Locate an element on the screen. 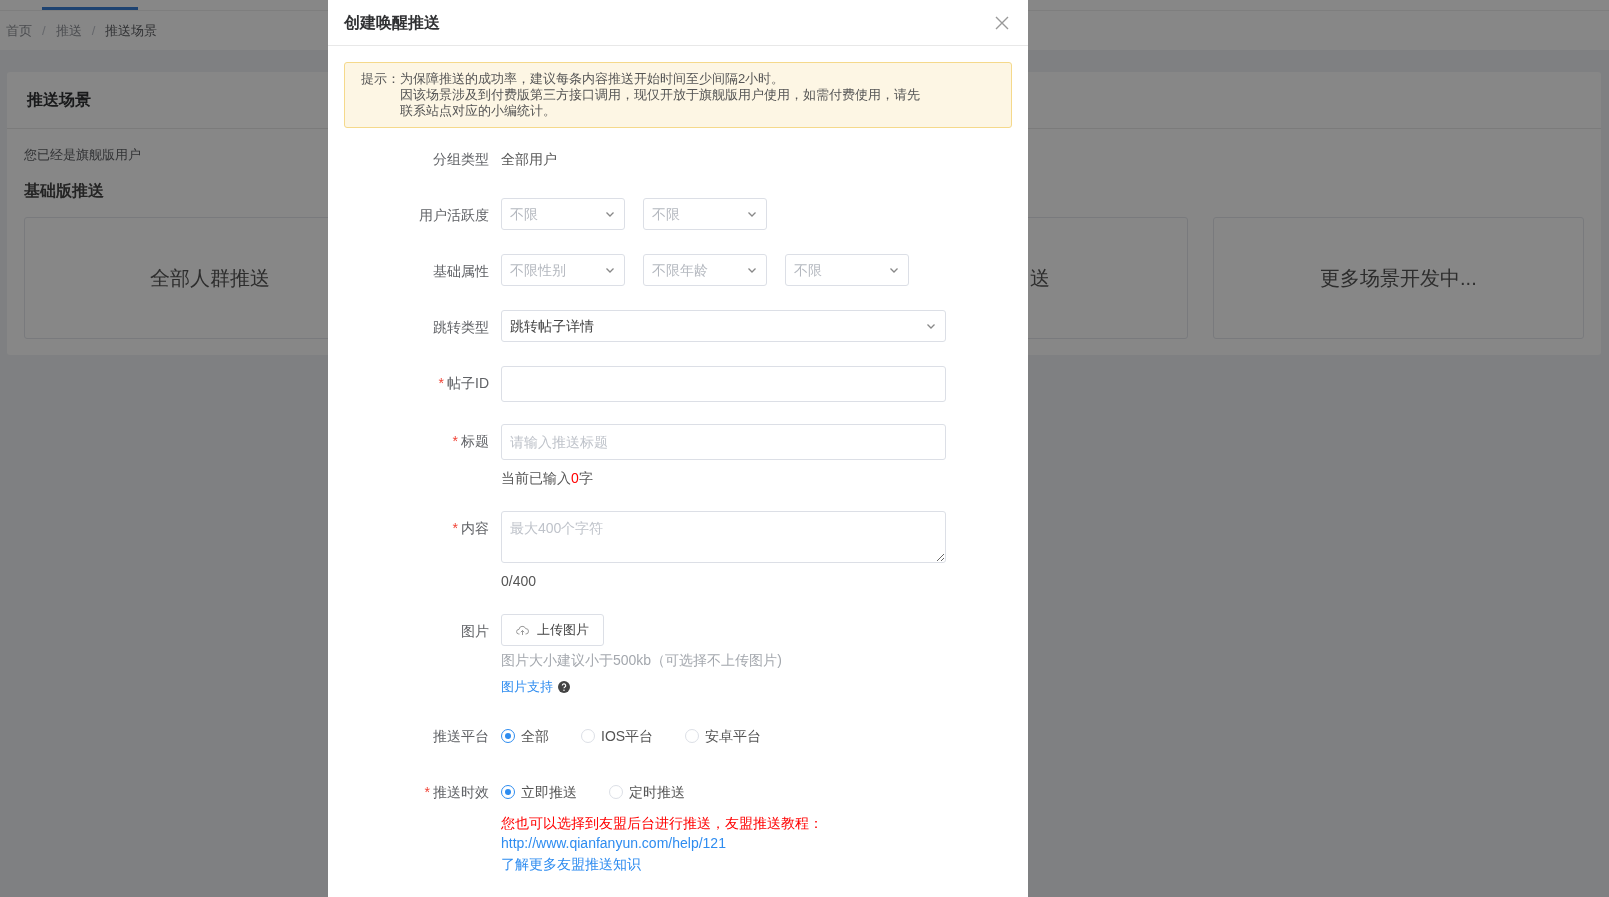 The height and width of the screenshot is (897, 1609). notice-text: 联系站点对应的小编统计。 is located at coordinates (478, 111).